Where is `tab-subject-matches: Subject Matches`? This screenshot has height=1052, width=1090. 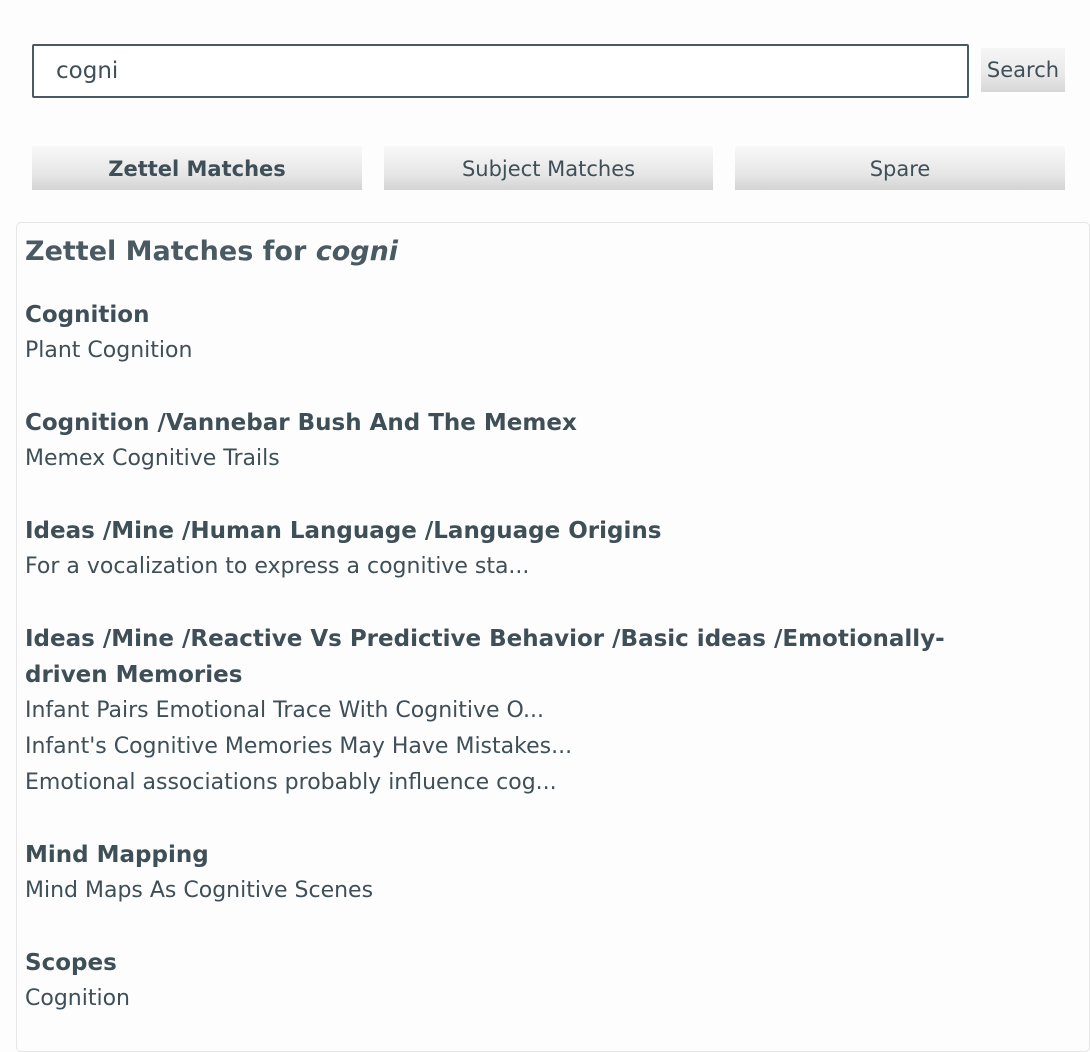 tab-subject-matches: Subject Matches is located at coordinates (548, 168).